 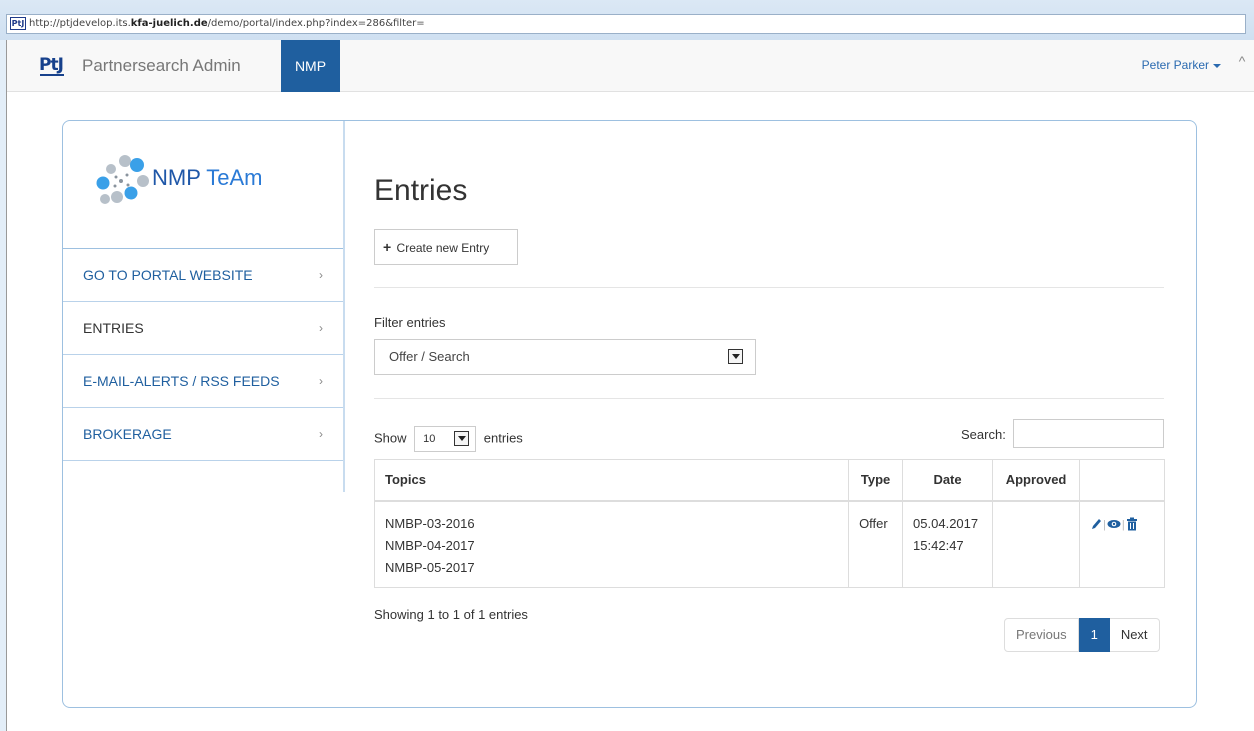 I want to click on filter-select: Offer / Search, so click(x=565, y=357).